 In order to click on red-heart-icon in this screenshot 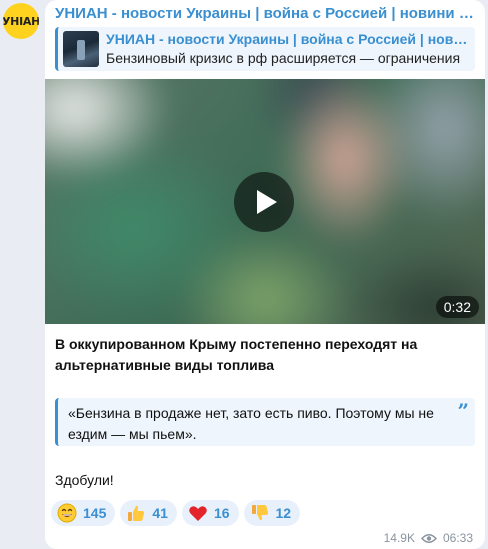, I will do `click(198, 513)`.